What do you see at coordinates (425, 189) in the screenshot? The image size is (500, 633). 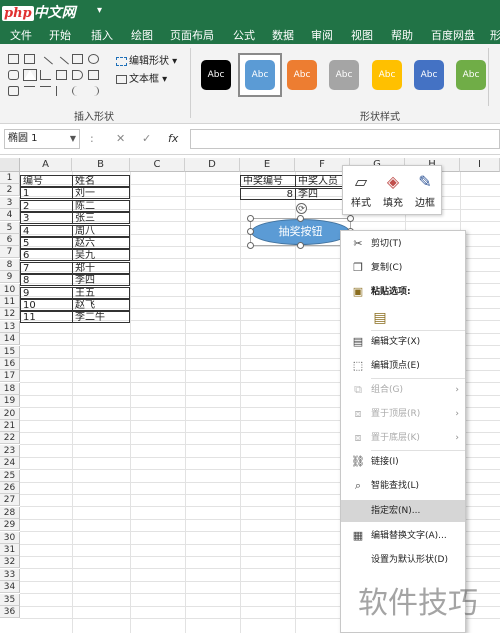 I see `mini-border-button: ✎ 边框` at bounding box center [425, 189].